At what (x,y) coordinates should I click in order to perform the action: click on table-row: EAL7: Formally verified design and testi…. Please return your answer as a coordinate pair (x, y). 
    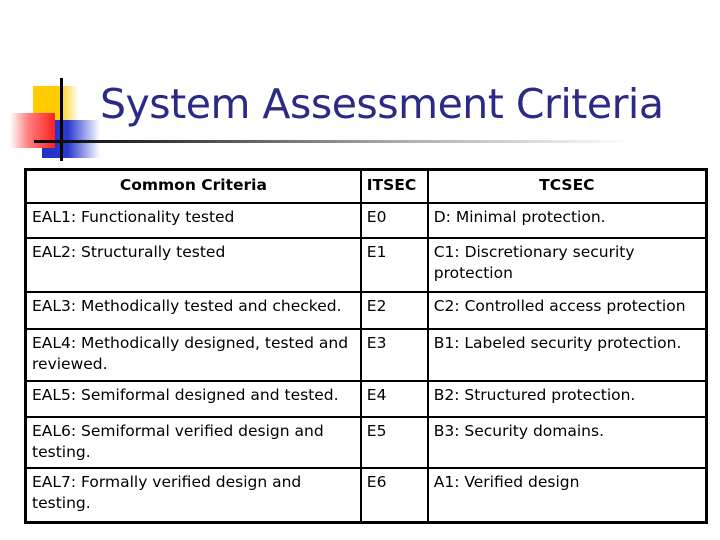
    Looking at the image, I should click on (366, 495).